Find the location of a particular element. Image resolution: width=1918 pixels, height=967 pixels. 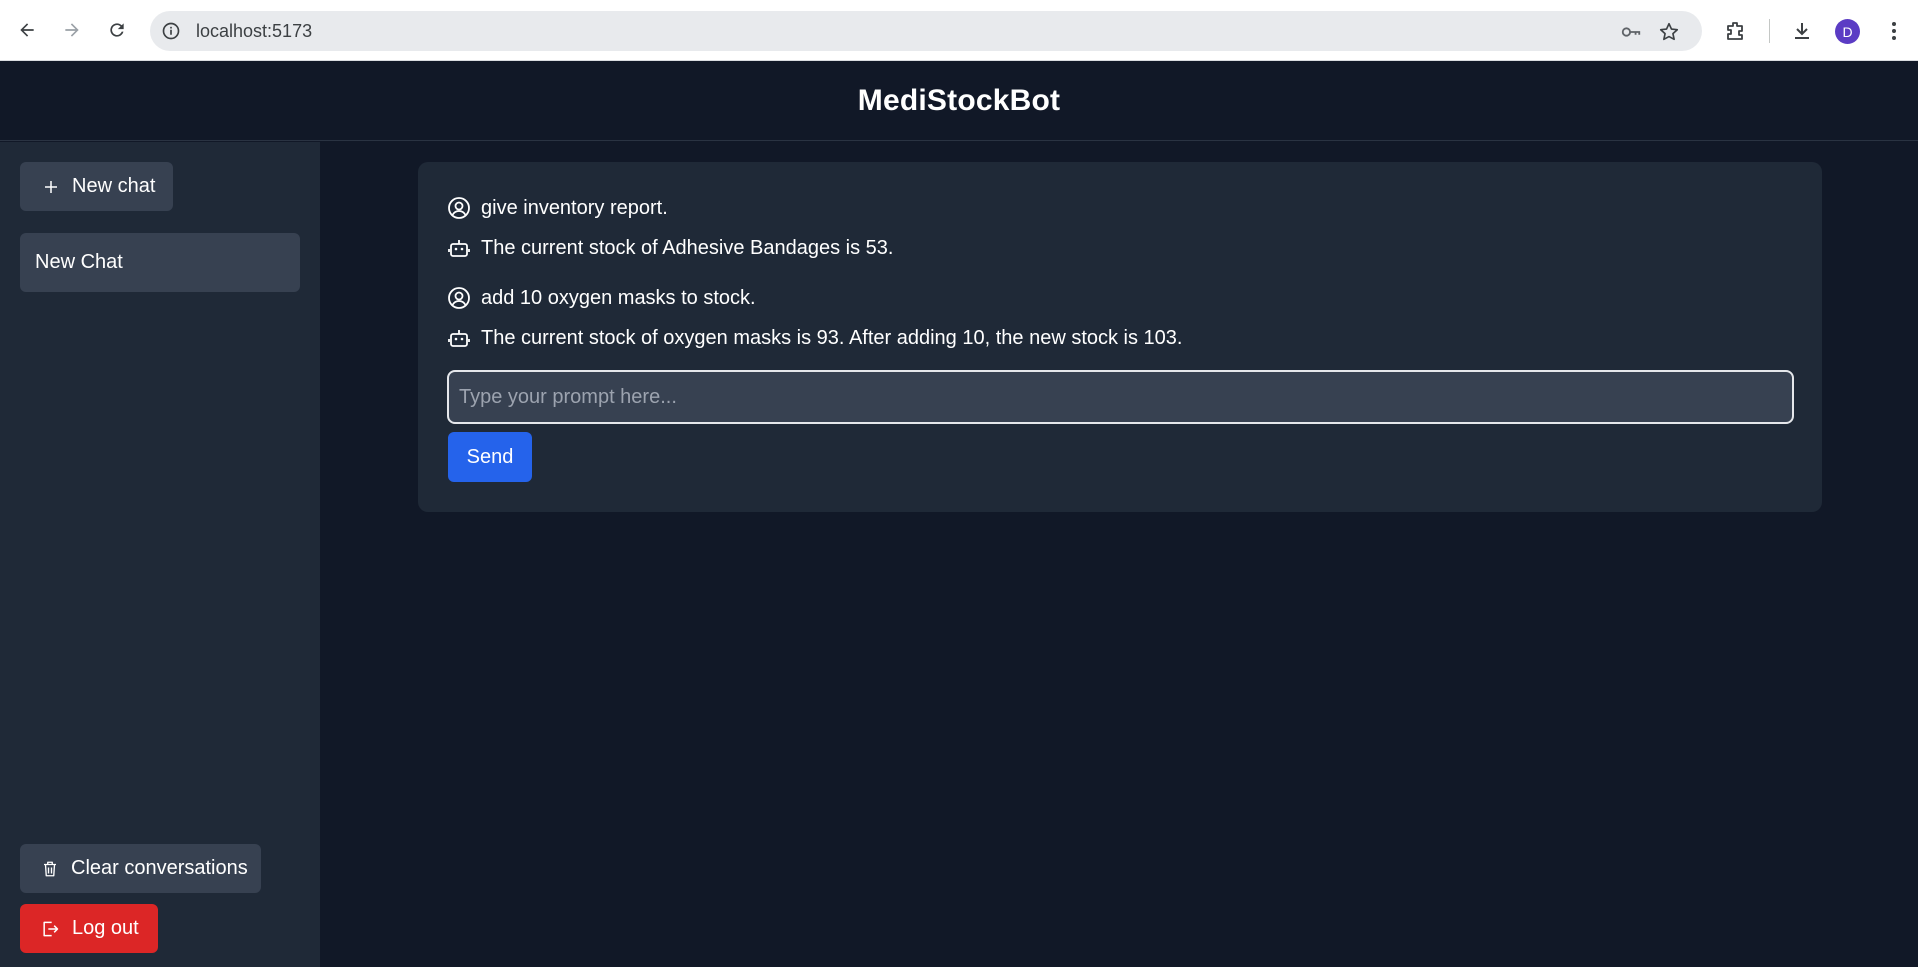

key-icon is located at coordinates (1631, 32).